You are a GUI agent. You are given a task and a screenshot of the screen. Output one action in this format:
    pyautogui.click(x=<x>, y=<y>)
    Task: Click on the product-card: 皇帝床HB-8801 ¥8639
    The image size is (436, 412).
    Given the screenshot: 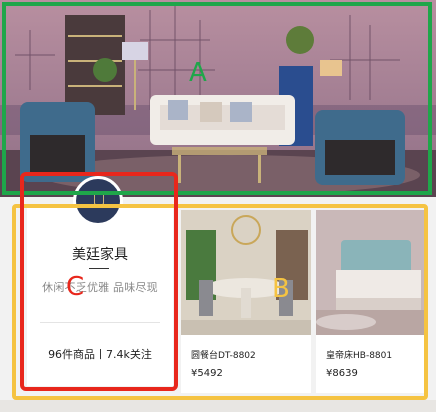 What is the action you would take?
    pyautogui.click(x=371, y=301)
    